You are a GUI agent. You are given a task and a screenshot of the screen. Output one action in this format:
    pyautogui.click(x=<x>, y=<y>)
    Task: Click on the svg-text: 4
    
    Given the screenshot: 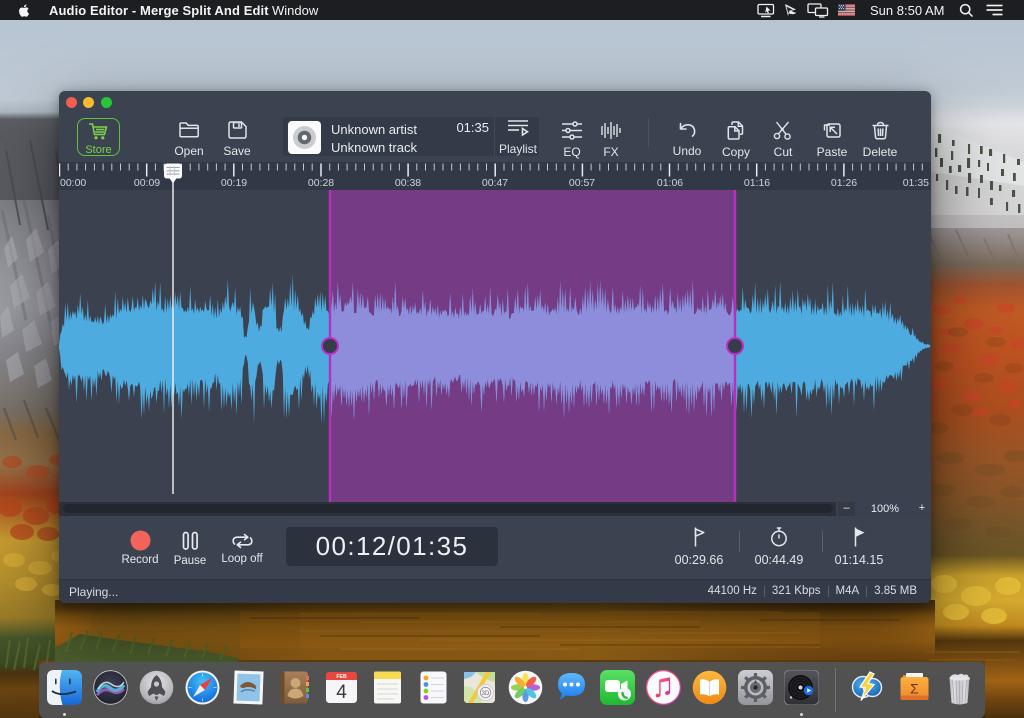 What is the action you would take?
    pyautogui.click(x=341, y=692)
    